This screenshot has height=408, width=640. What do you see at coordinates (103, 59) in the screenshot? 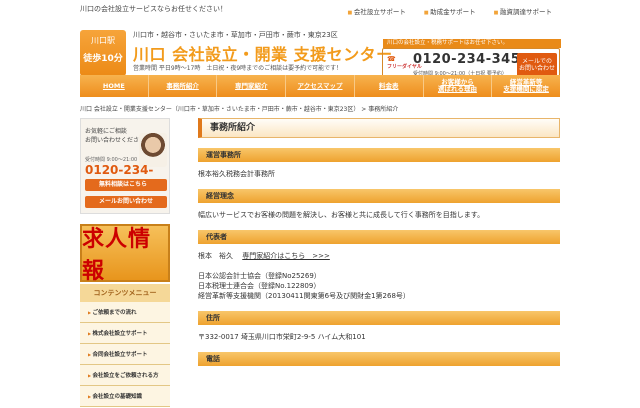
I see `station-walk: 徒歩10分` at bounding box center [103, 59].